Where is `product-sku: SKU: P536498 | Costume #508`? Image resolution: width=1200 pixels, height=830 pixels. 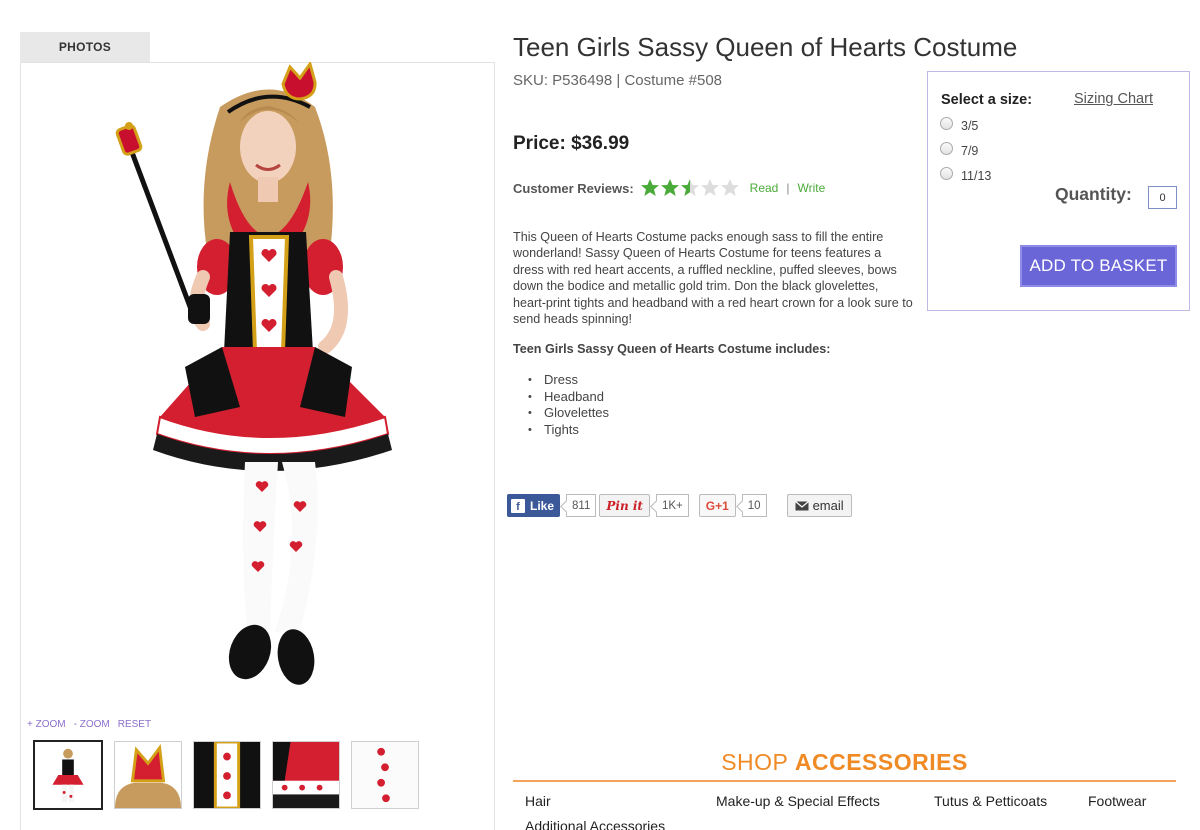
product-sku: SKU: P536498 | Costume #508 is located at coordinates (618, 80).